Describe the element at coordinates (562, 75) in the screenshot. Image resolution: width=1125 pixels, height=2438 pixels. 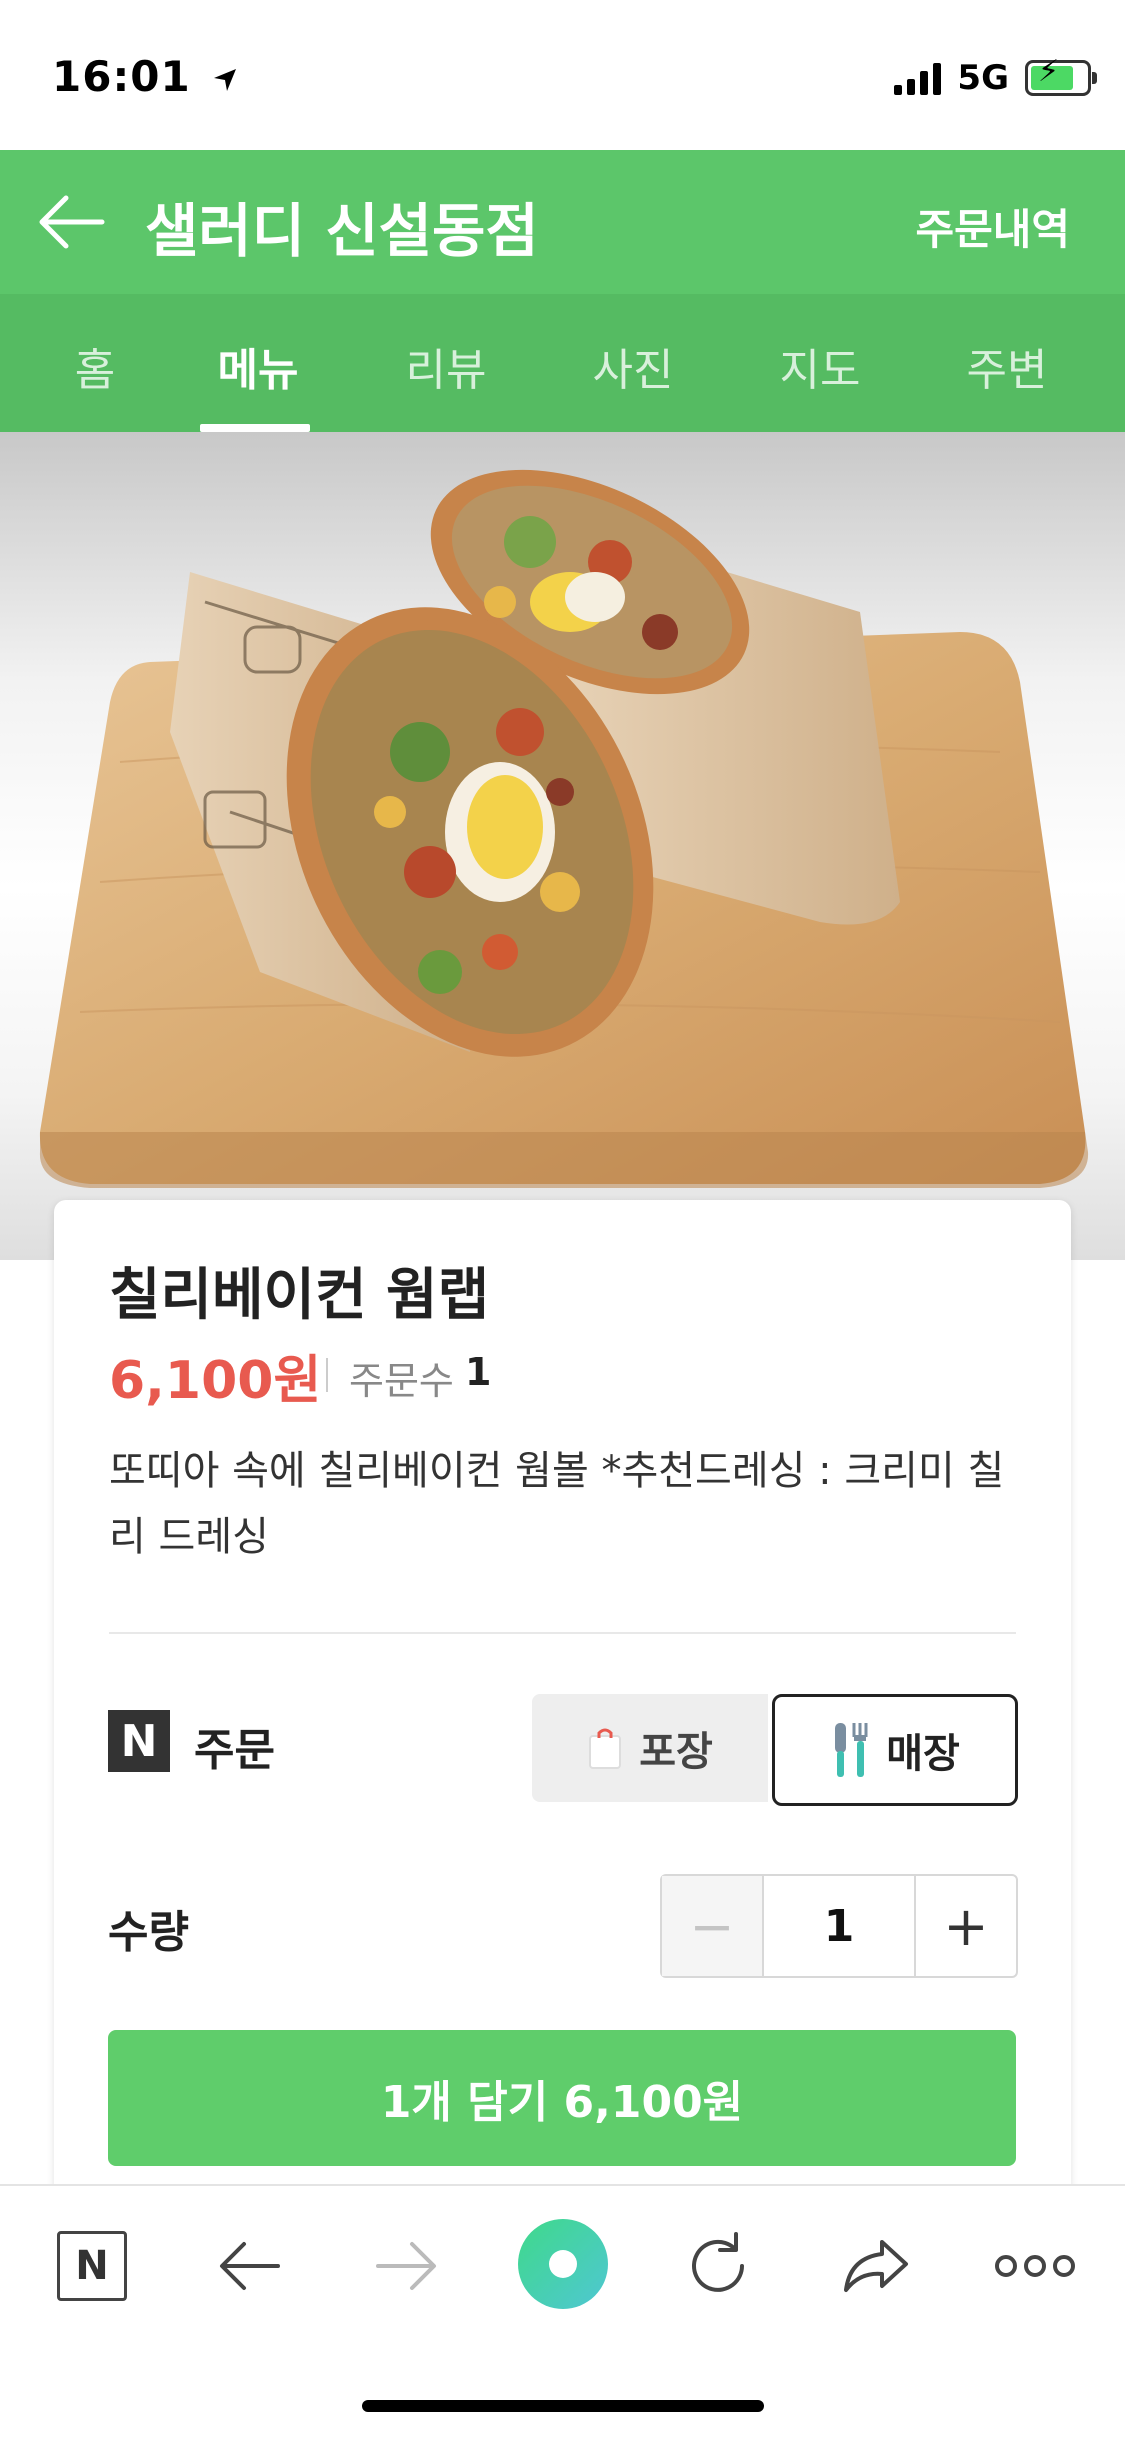
I see `status-bar: 16:01 5G ⚡` at that location.